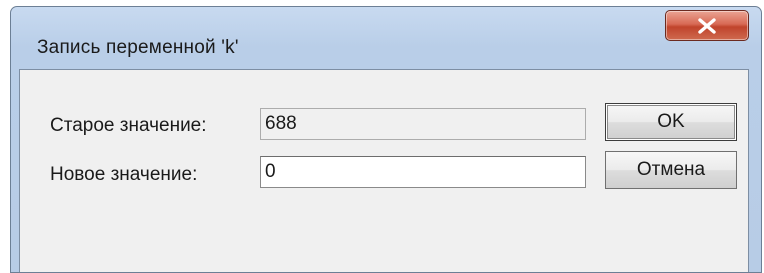 The image size is (764, 273). I want to click on old-value-label: Старое значение:, so click(128, 125).